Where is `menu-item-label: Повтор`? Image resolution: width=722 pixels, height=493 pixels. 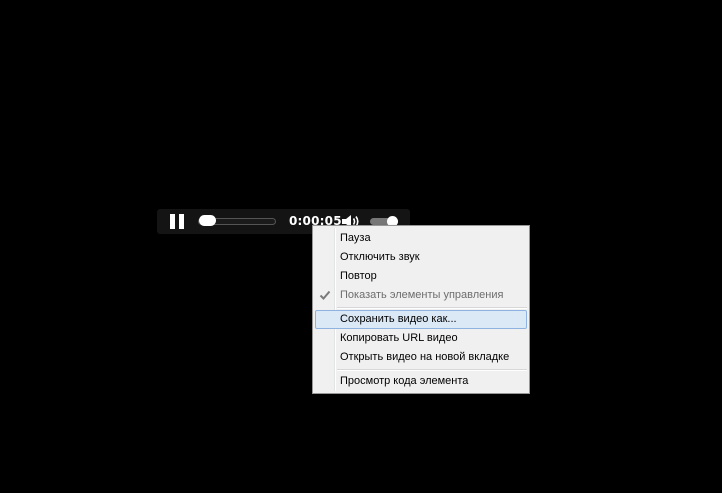
menu-item-label: Повтор is located at coordinates (358, 276).